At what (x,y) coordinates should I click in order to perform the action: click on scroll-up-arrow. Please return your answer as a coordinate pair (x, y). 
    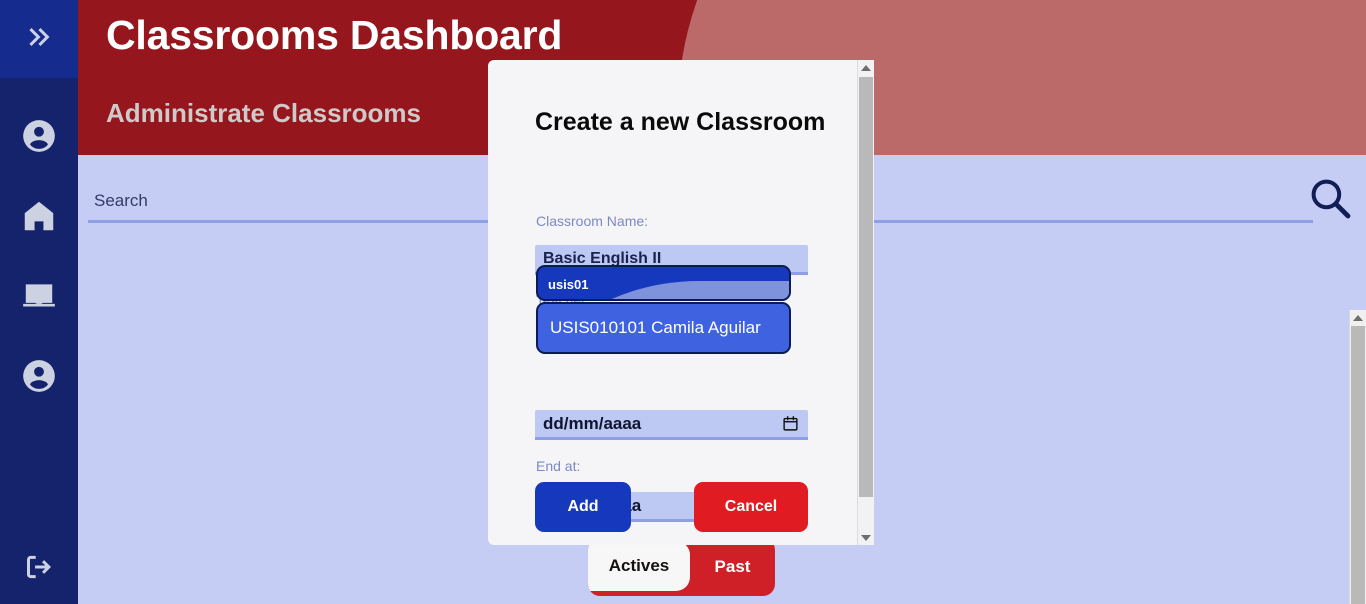
    Looking at the image, I should click on (1358, 317).